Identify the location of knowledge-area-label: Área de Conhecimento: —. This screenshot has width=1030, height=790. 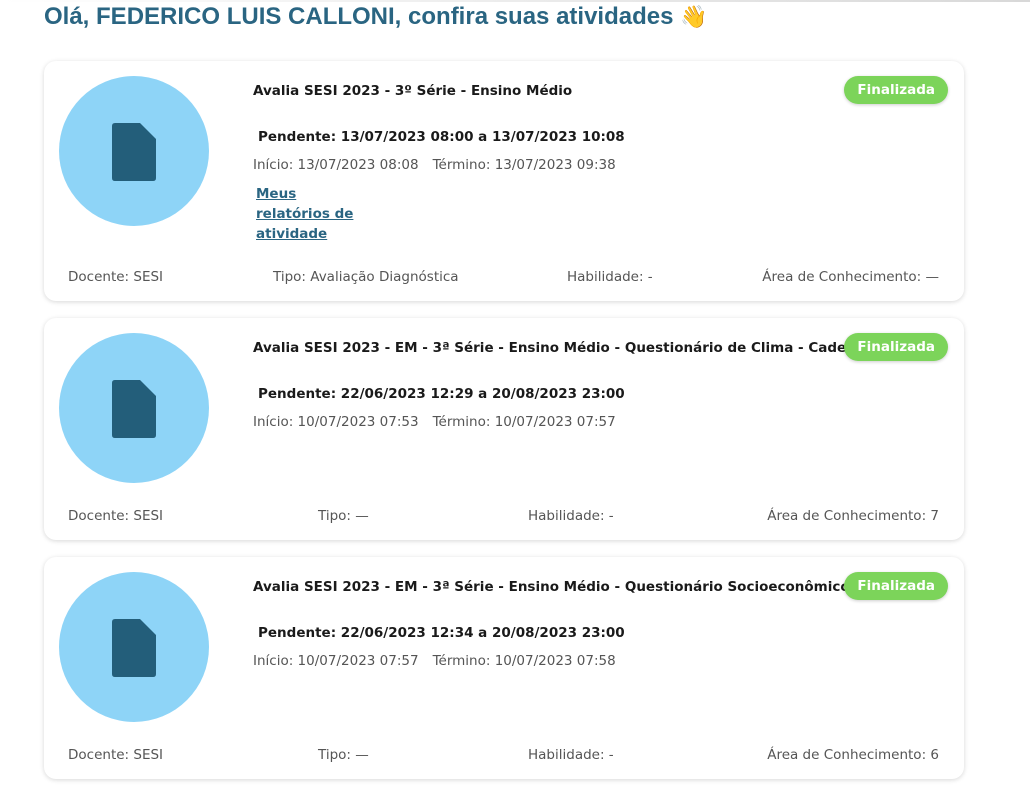
(850, 277).